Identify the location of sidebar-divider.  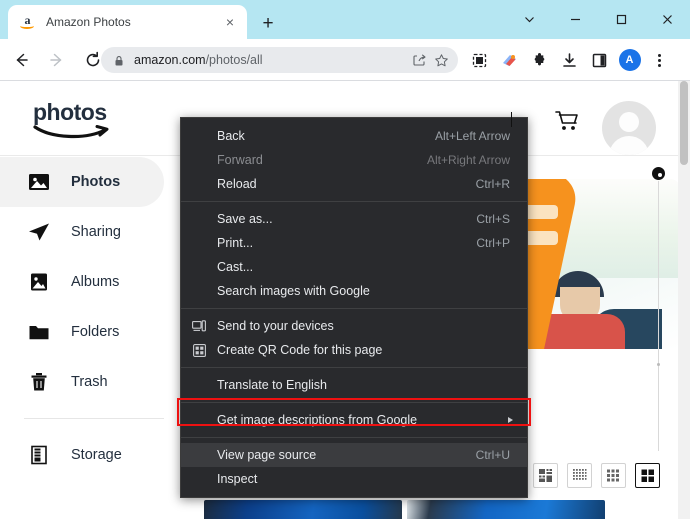
(94, 418).